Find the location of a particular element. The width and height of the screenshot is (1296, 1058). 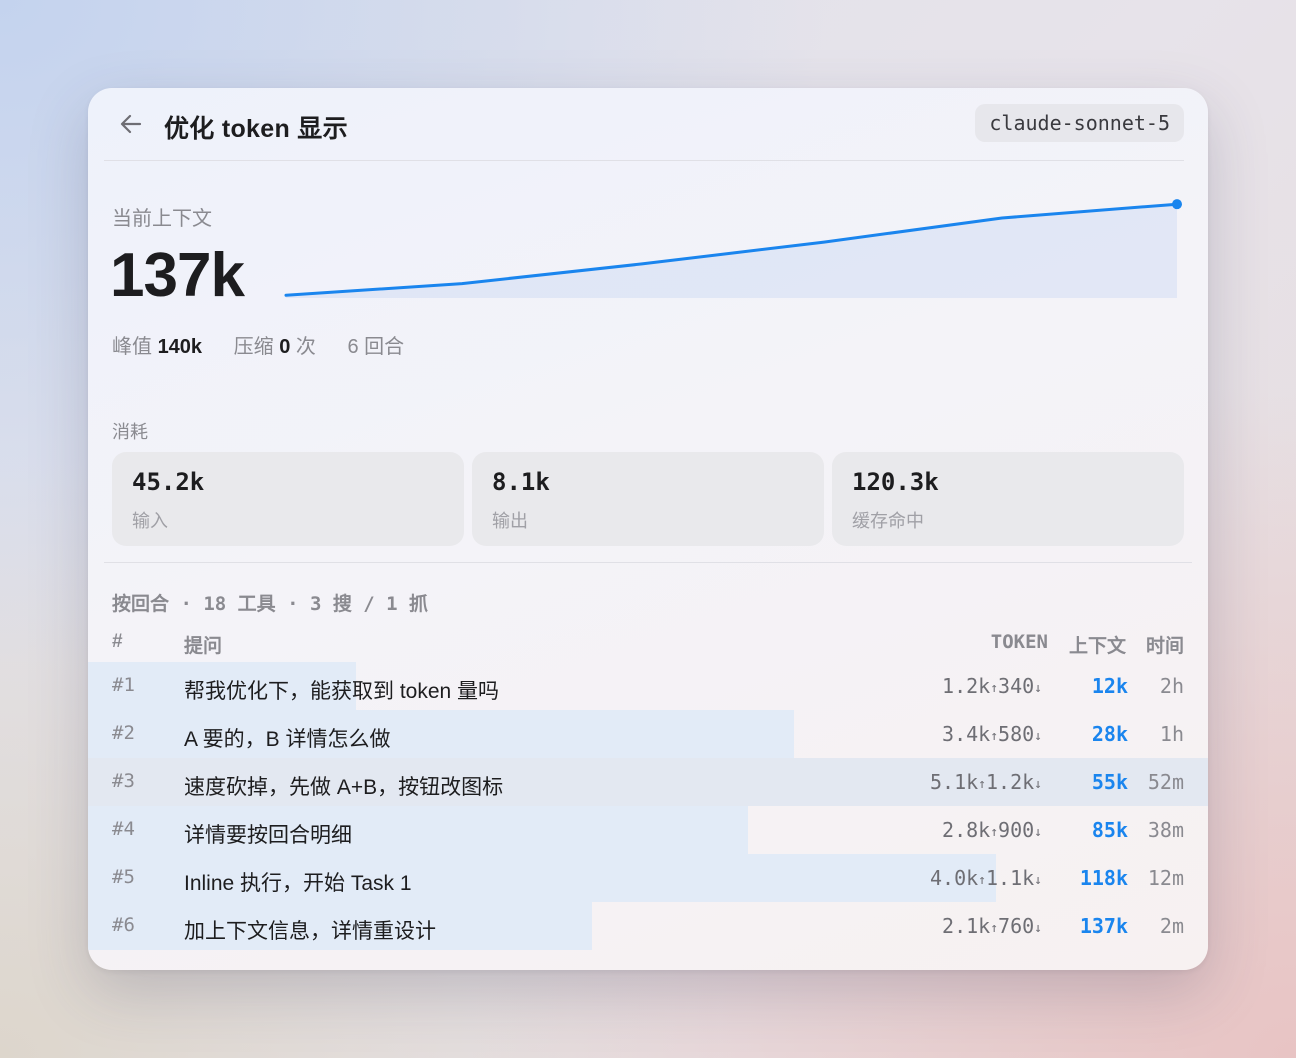

table-row: #6 加上下文信息，详情重设计 2.1k↑760↓ 137k 2m is located at coordinates (648, 926).